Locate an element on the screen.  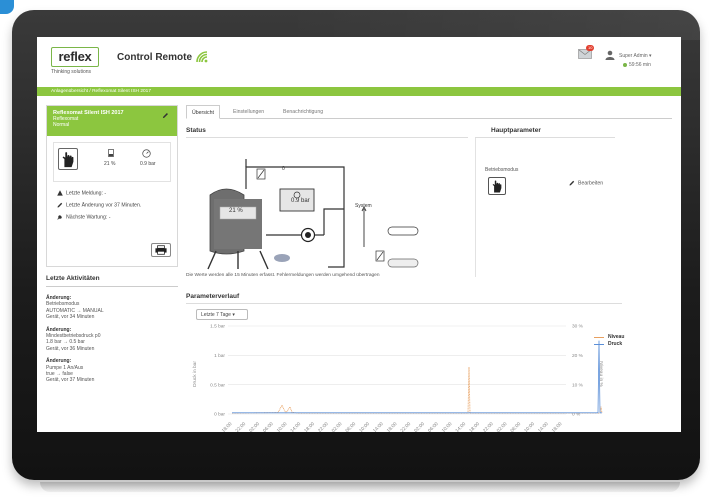
user-menu: Super Admin ▾ is located at coordinates (635, 56).